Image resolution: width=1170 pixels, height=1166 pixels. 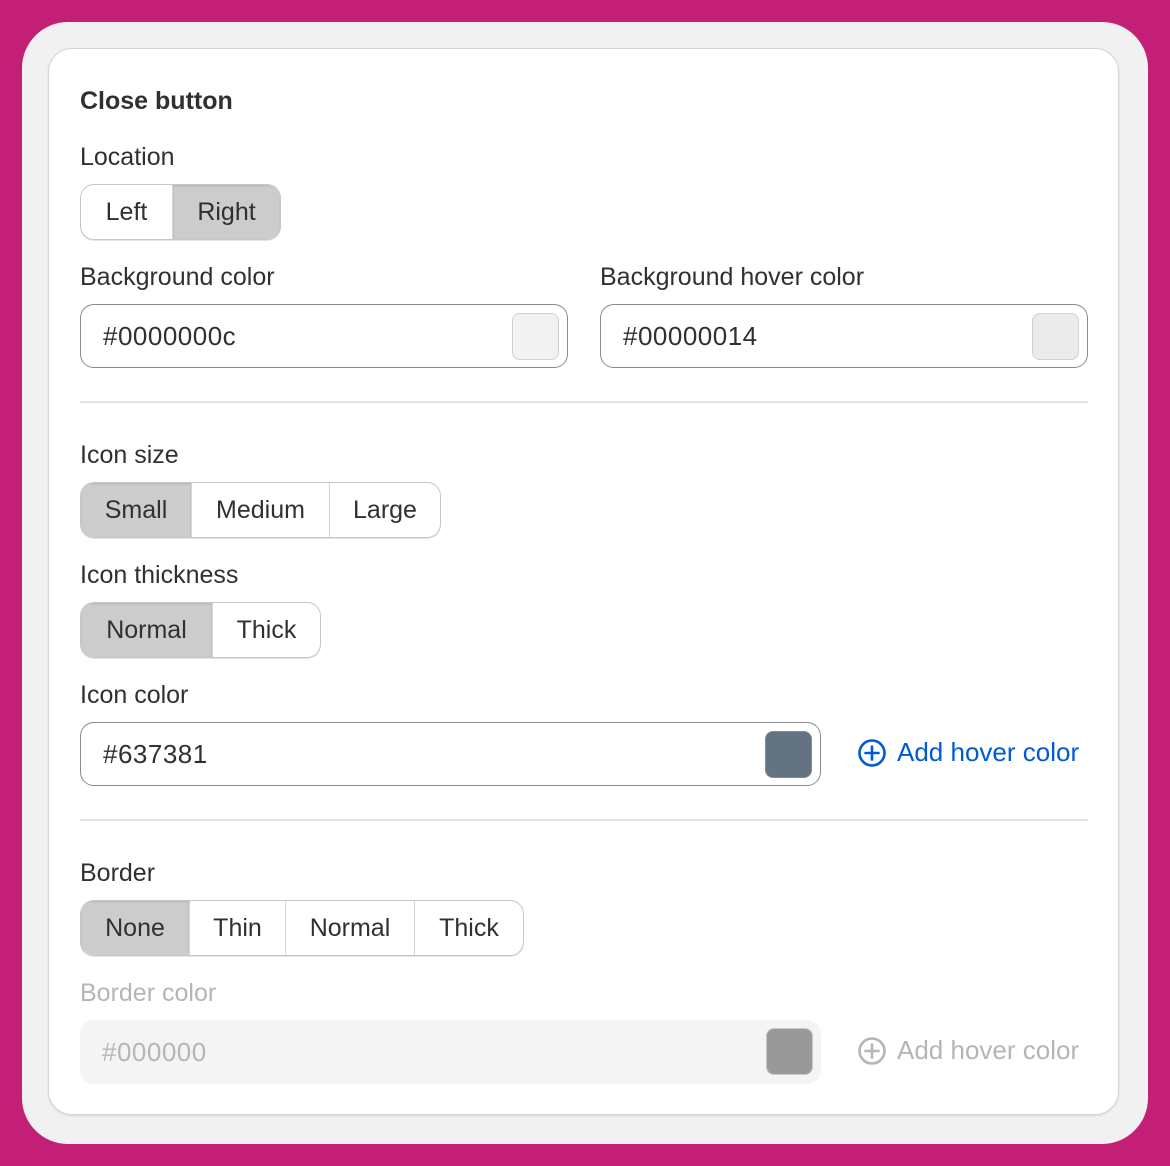 What do you see at coordinates (154, 1051) in the screenshot?
I see `border-color-placeholder: #000000` at bounding box center [154, 1051].